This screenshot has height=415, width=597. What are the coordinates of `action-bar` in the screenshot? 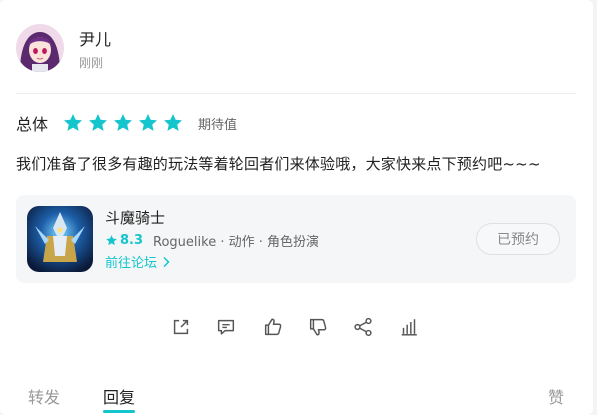 It's located at (298, 328).